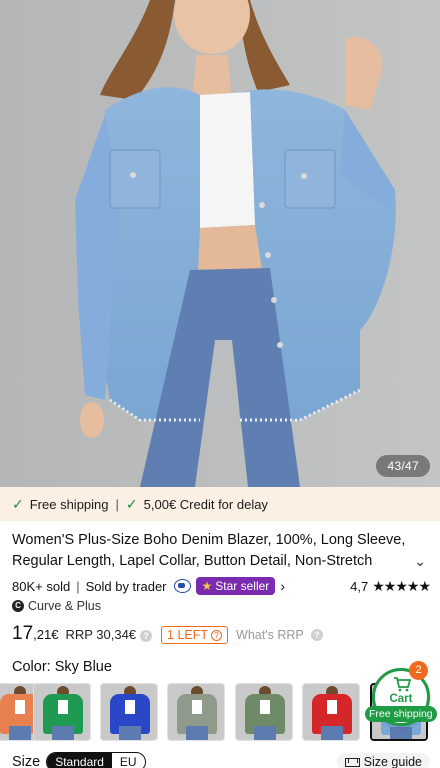 The width and height of the screenshot is (440, 768). Describe the element at coordinates (359, 586) in the screenshot. I see `rating-value: 4,7` at that location.